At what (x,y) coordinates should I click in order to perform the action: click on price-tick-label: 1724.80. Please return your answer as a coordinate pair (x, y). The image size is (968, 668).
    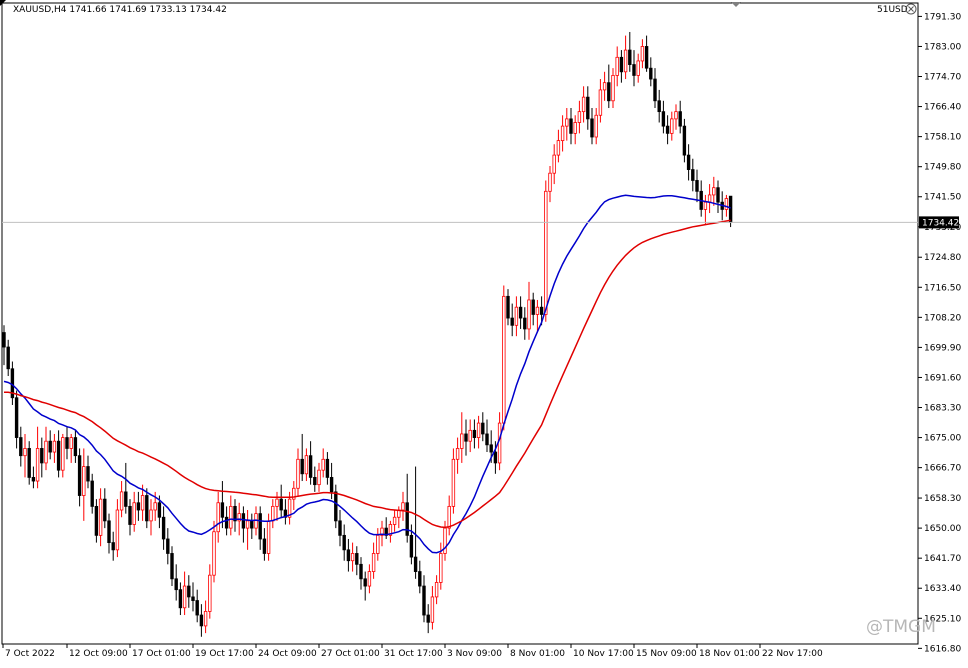
    Looking at the image, I should click on (942, 258).